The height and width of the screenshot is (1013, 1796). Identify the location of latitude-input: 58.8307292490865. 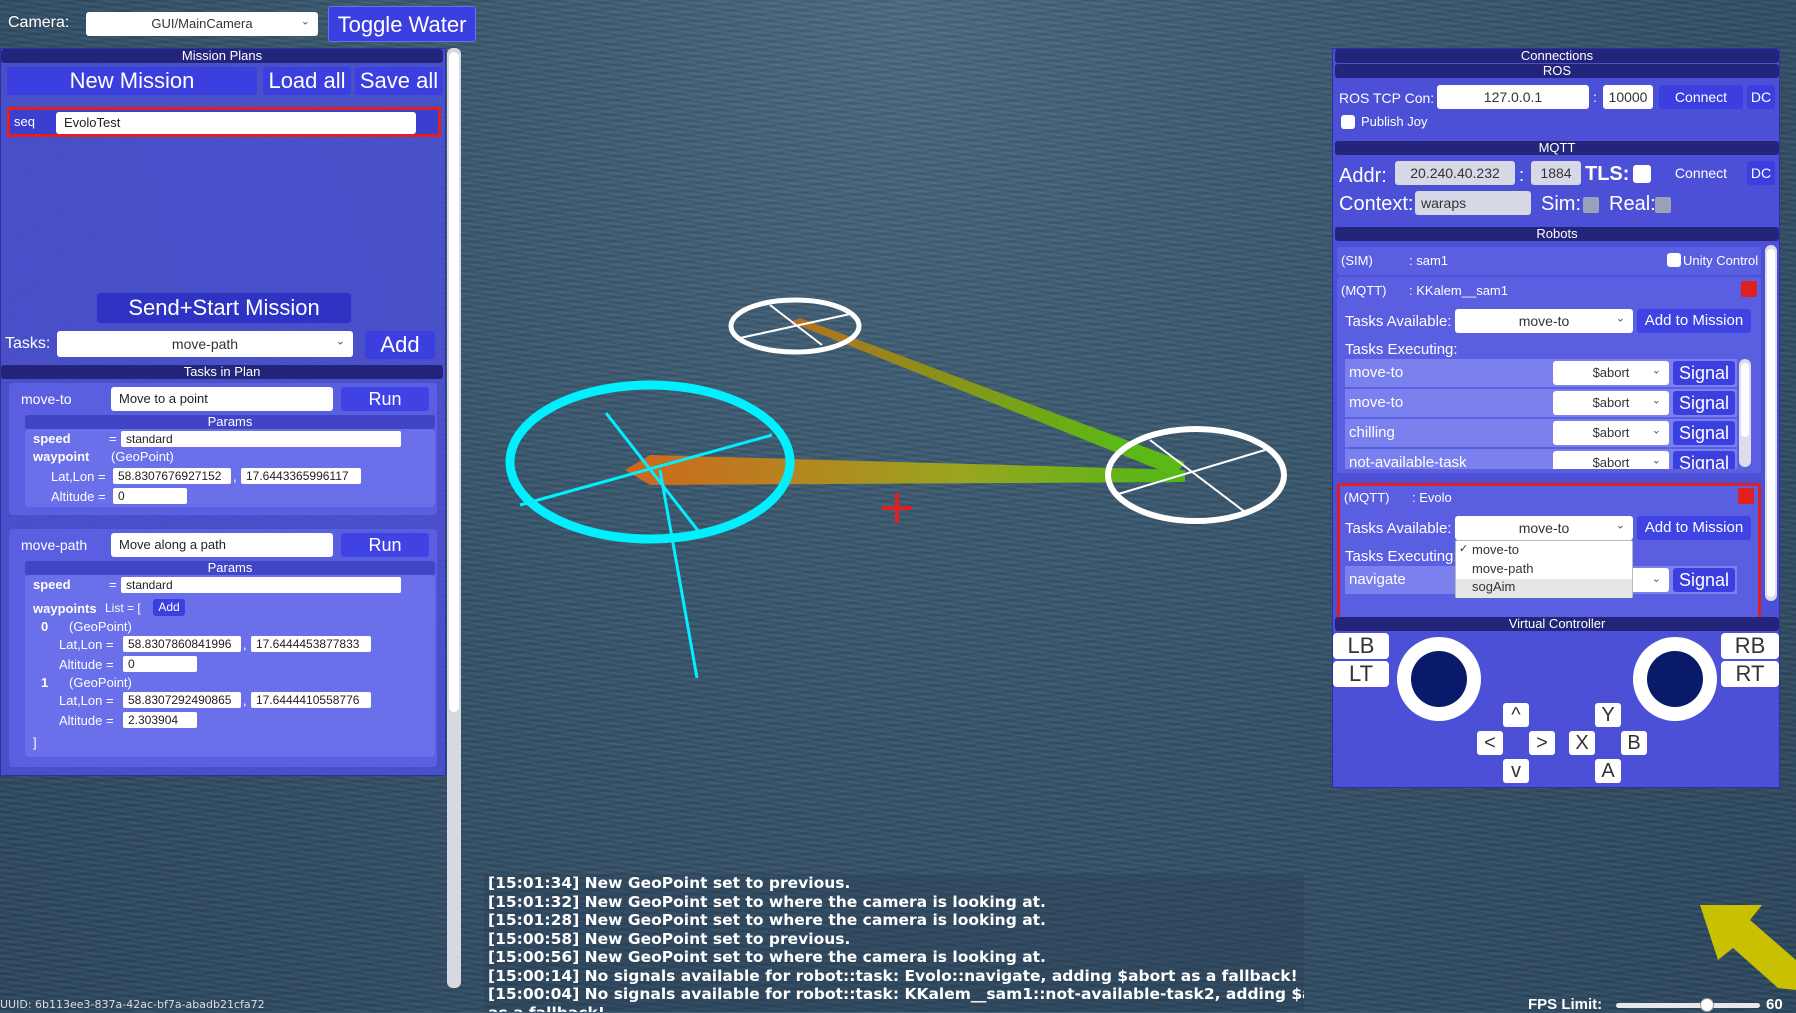
(182, 700).